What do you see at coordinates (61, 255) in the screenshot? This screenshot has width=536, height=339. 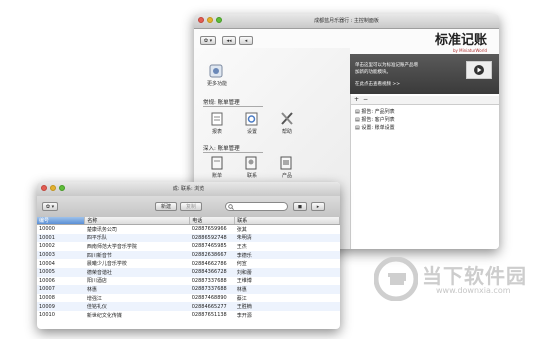 I see `table-cell: 10003` at bounding box center [61, 255].